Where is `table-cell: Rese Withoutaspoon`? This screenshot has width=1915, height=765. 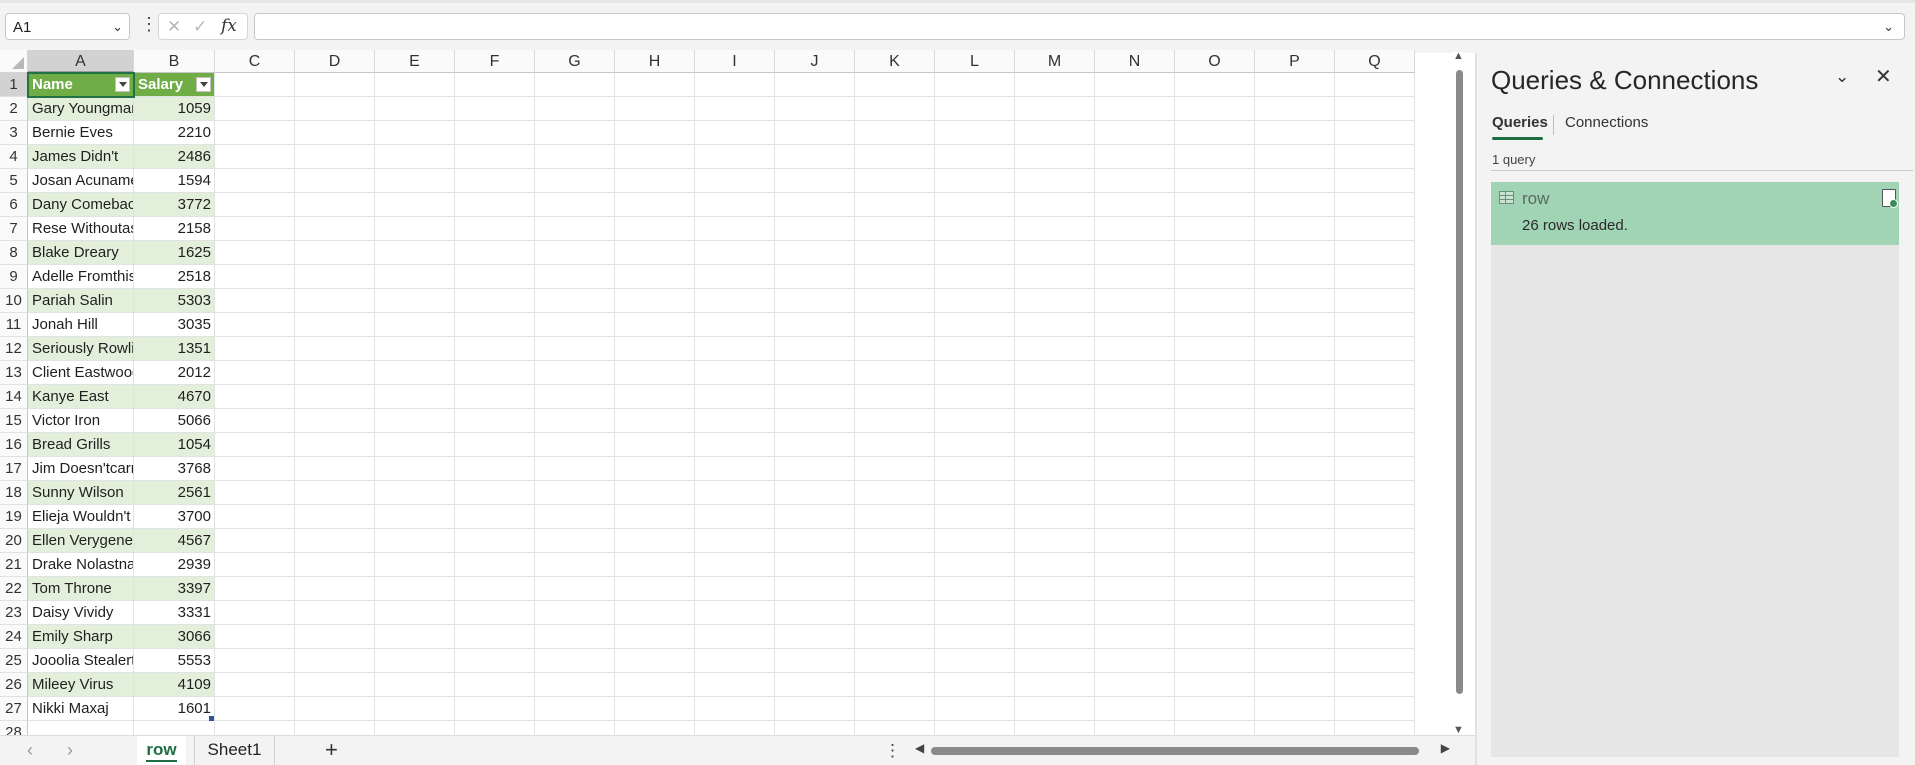 table-cell: Rese Withoutaspoon is located at coordinates (81, 229).